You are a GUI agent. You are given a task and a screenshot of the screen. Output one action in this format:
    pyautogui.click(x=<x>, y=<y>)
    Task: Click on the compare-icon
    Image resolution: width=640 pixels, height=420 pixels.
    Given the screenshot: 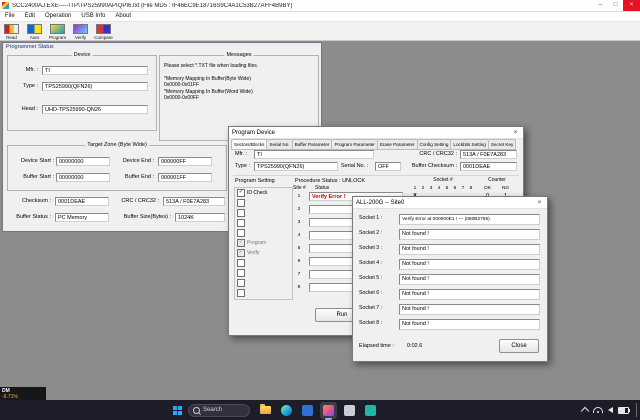 What is the action you would take?
    pyautogui.click(x=103, y=29)
    